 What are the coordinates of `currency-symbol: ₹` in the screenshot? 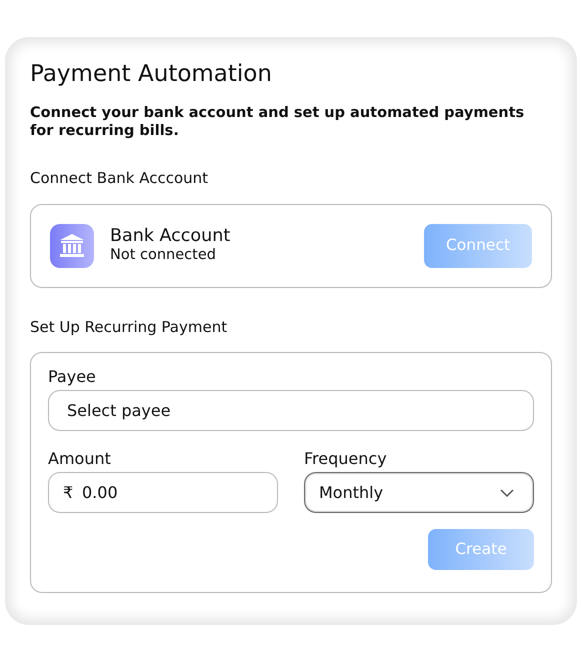 It's located at (68, 493).